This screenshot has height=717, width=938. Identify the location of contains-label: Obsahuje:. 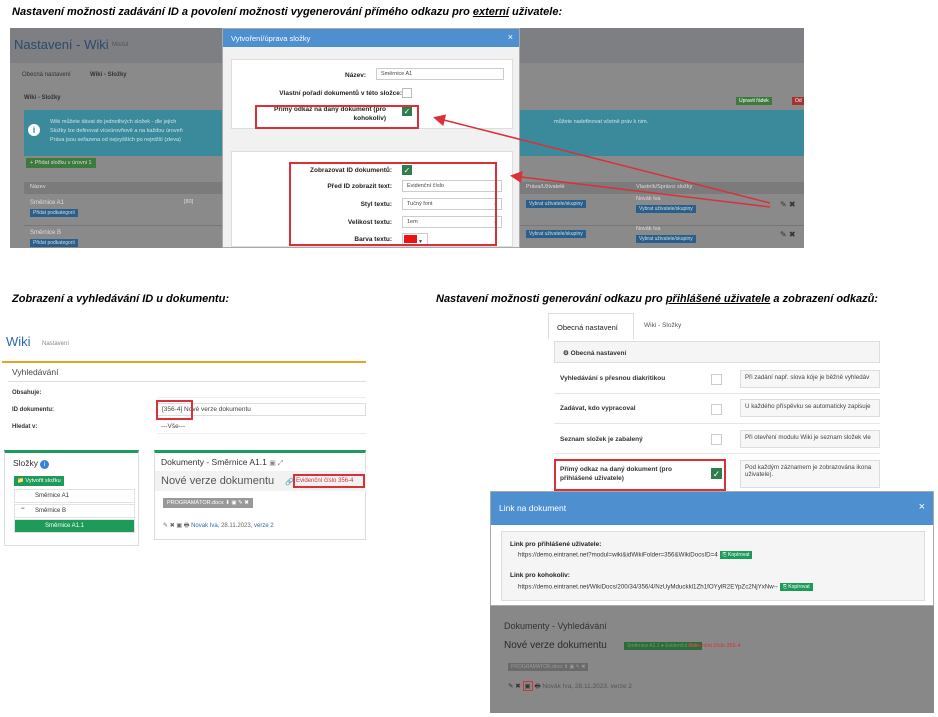
(27, 393).